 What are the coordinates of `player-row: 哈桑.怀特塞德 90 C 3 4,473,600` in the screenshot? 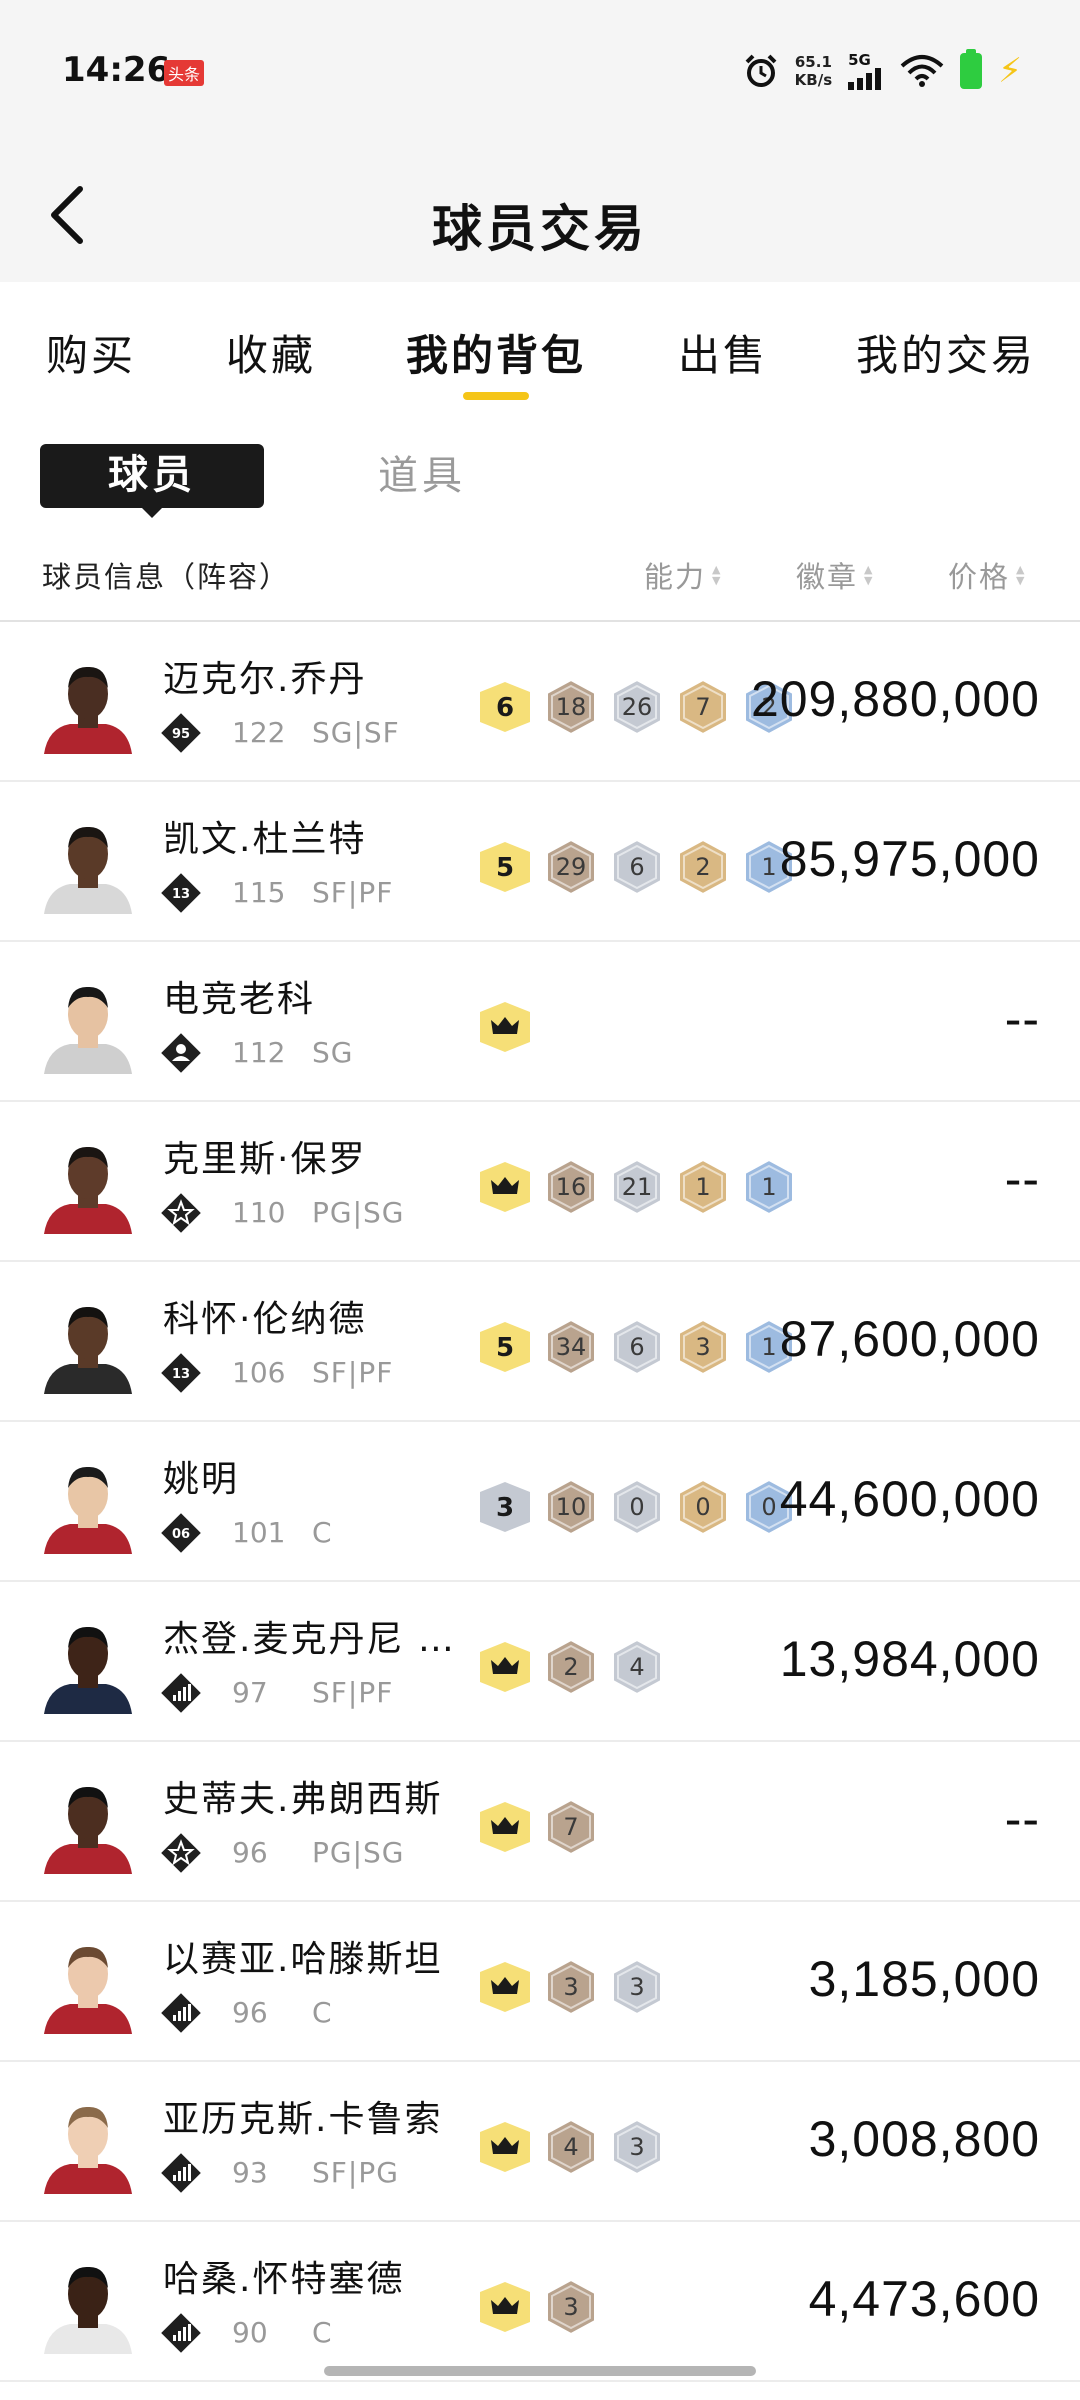 It's located at (540, 2302).